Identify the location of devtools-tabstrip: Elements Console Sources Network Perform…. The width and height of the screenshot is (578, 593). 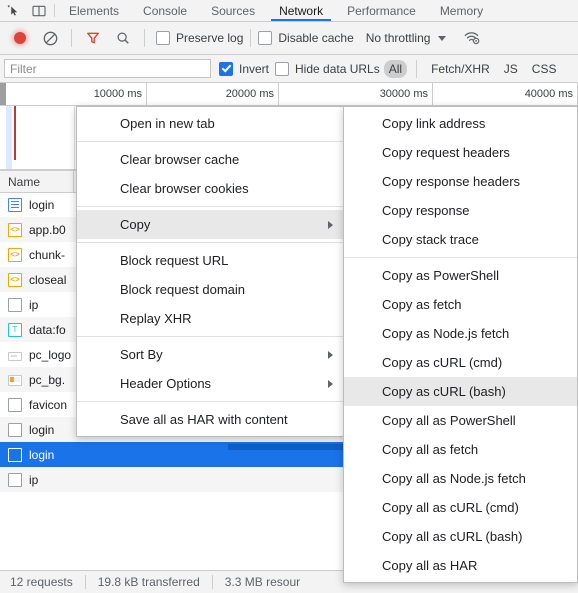
(289, 11).